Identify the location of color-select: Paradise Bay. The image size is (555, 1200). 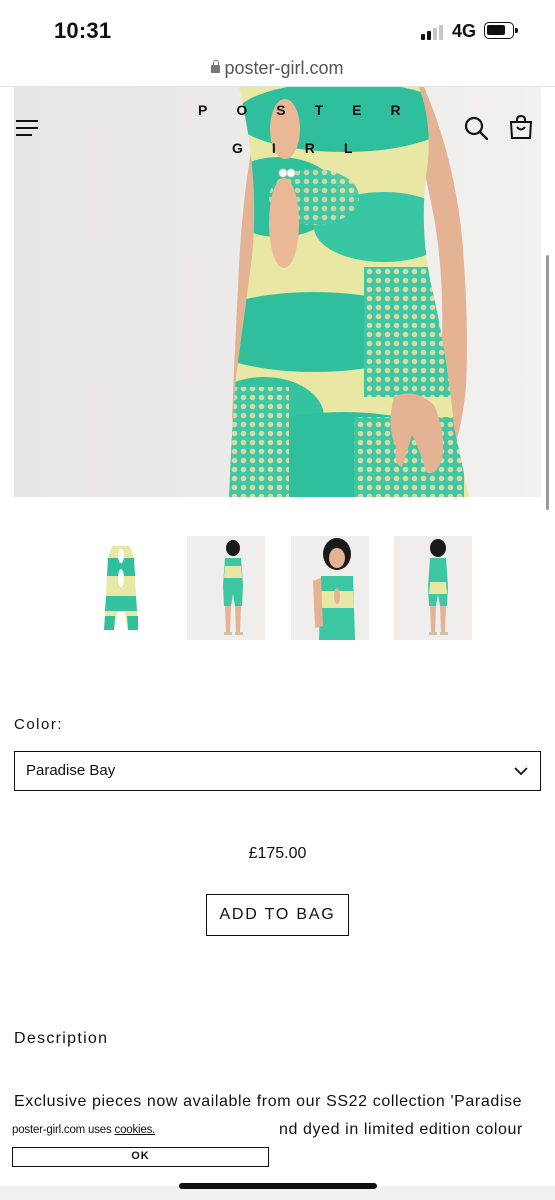
(277, 771).